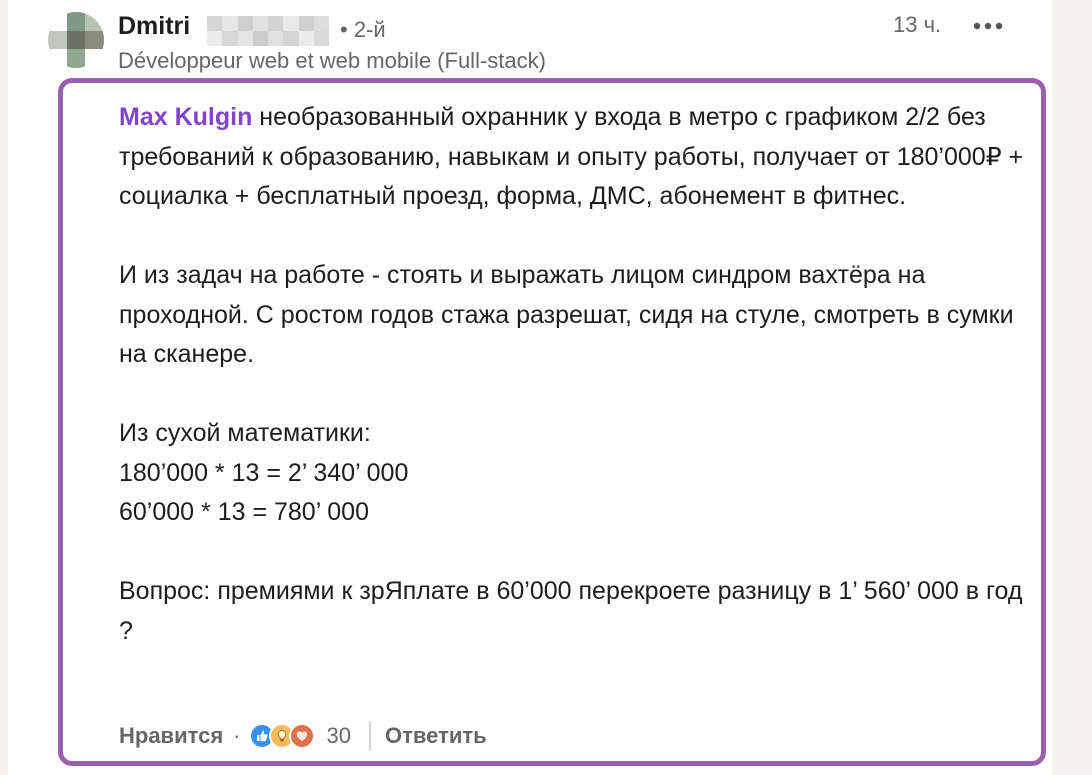 This screenshot has height=775, width=1092. Describe the element at coordinates (264, 472) in the screenshot. I see `comment-math-line: 180’000 * 13 = 2’ 340’ 000` at that location.